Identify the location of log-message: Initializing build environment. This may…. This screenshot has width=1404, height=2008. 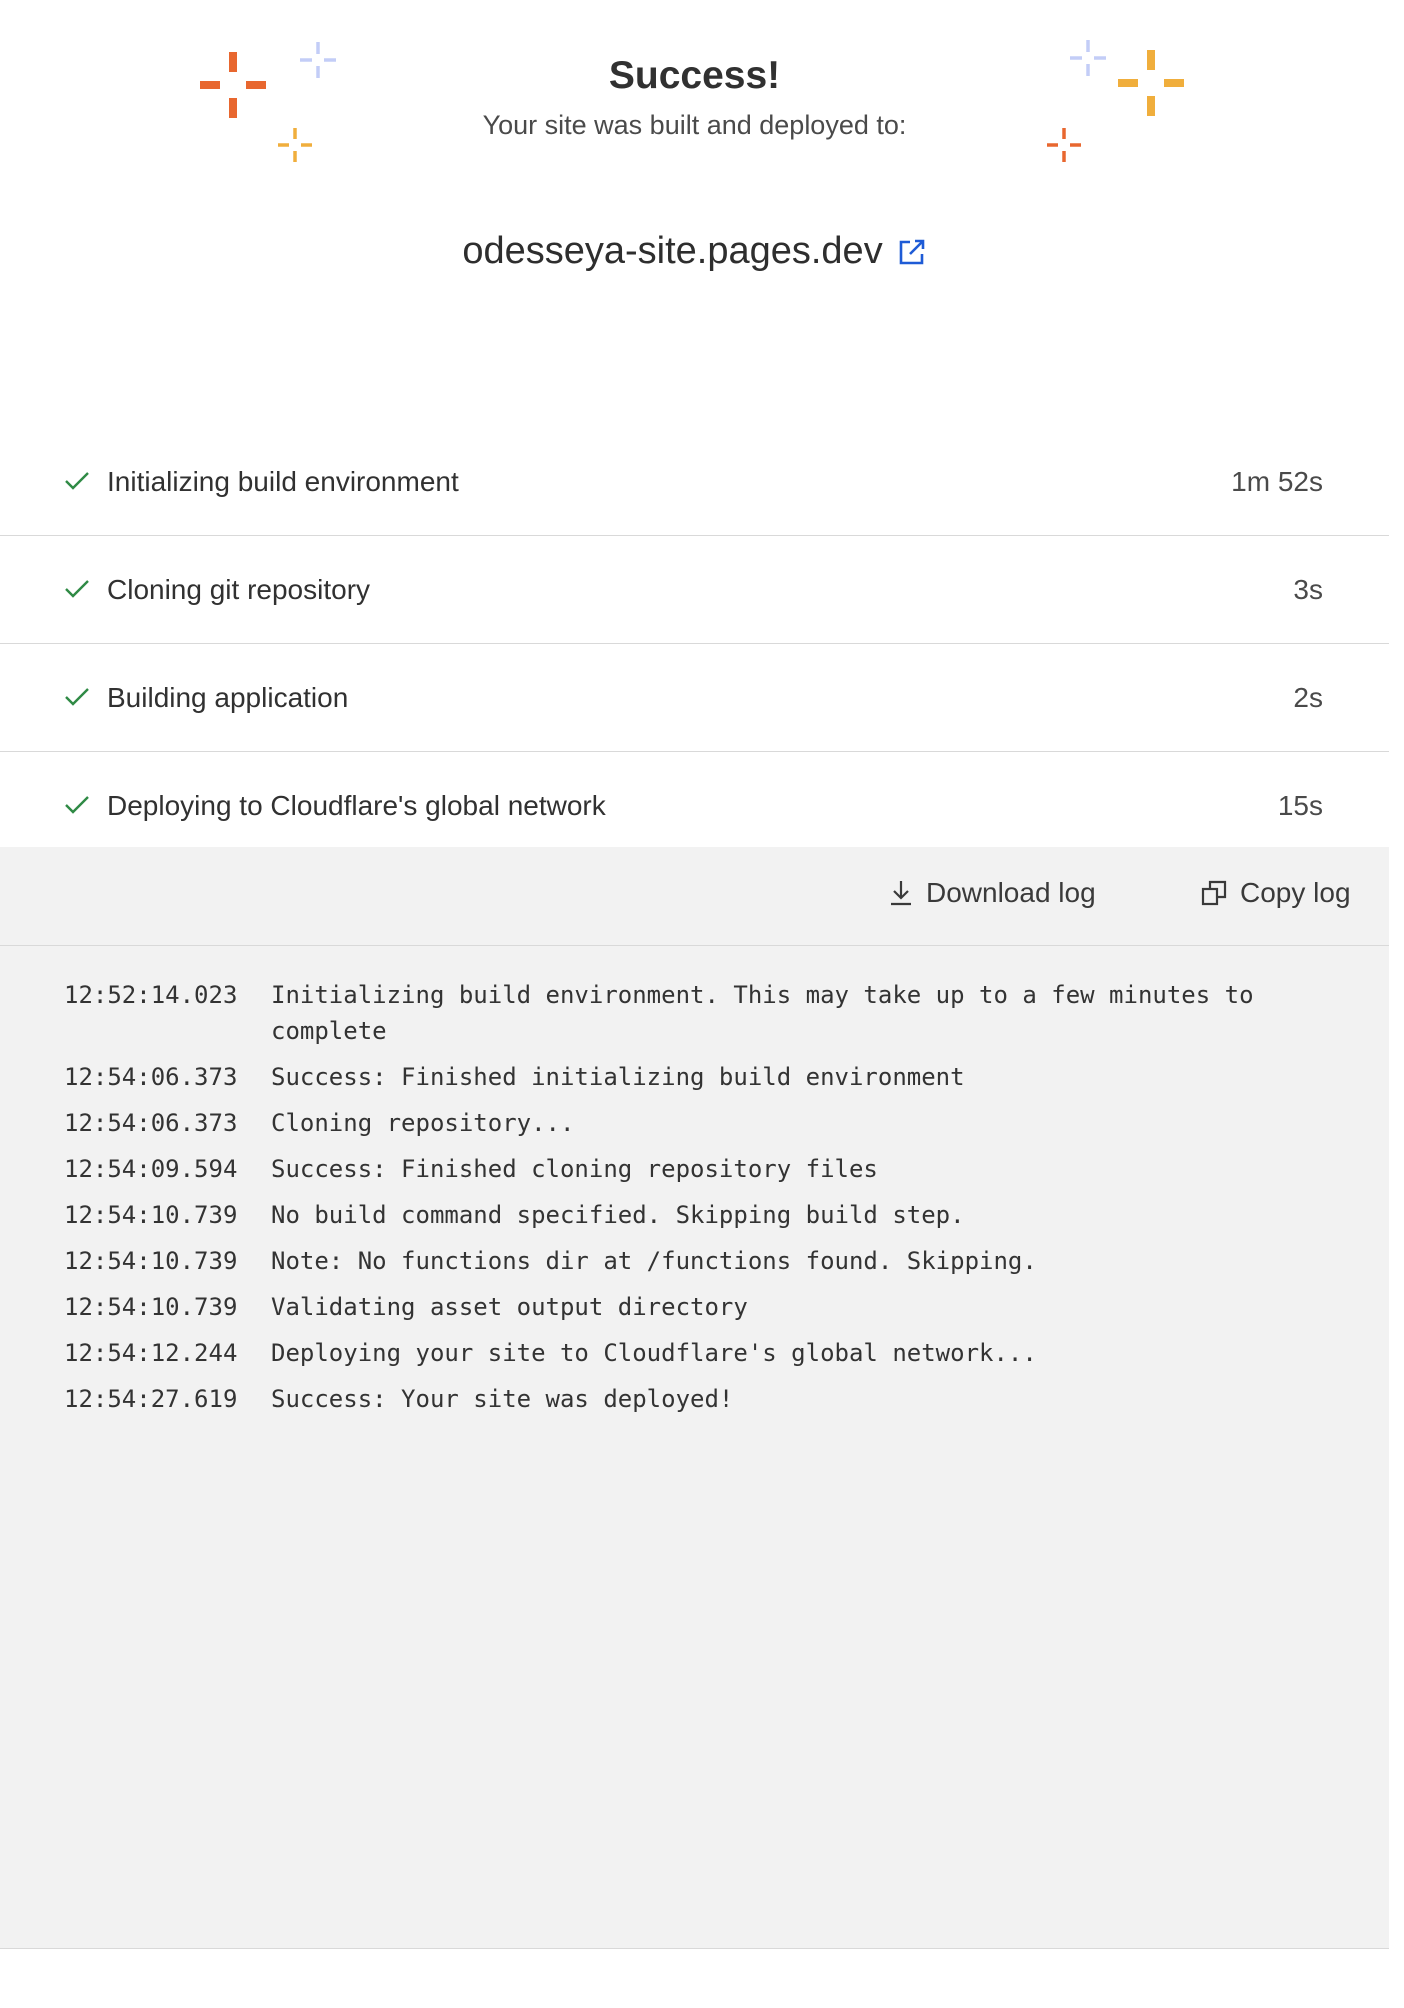
(762, 1013).